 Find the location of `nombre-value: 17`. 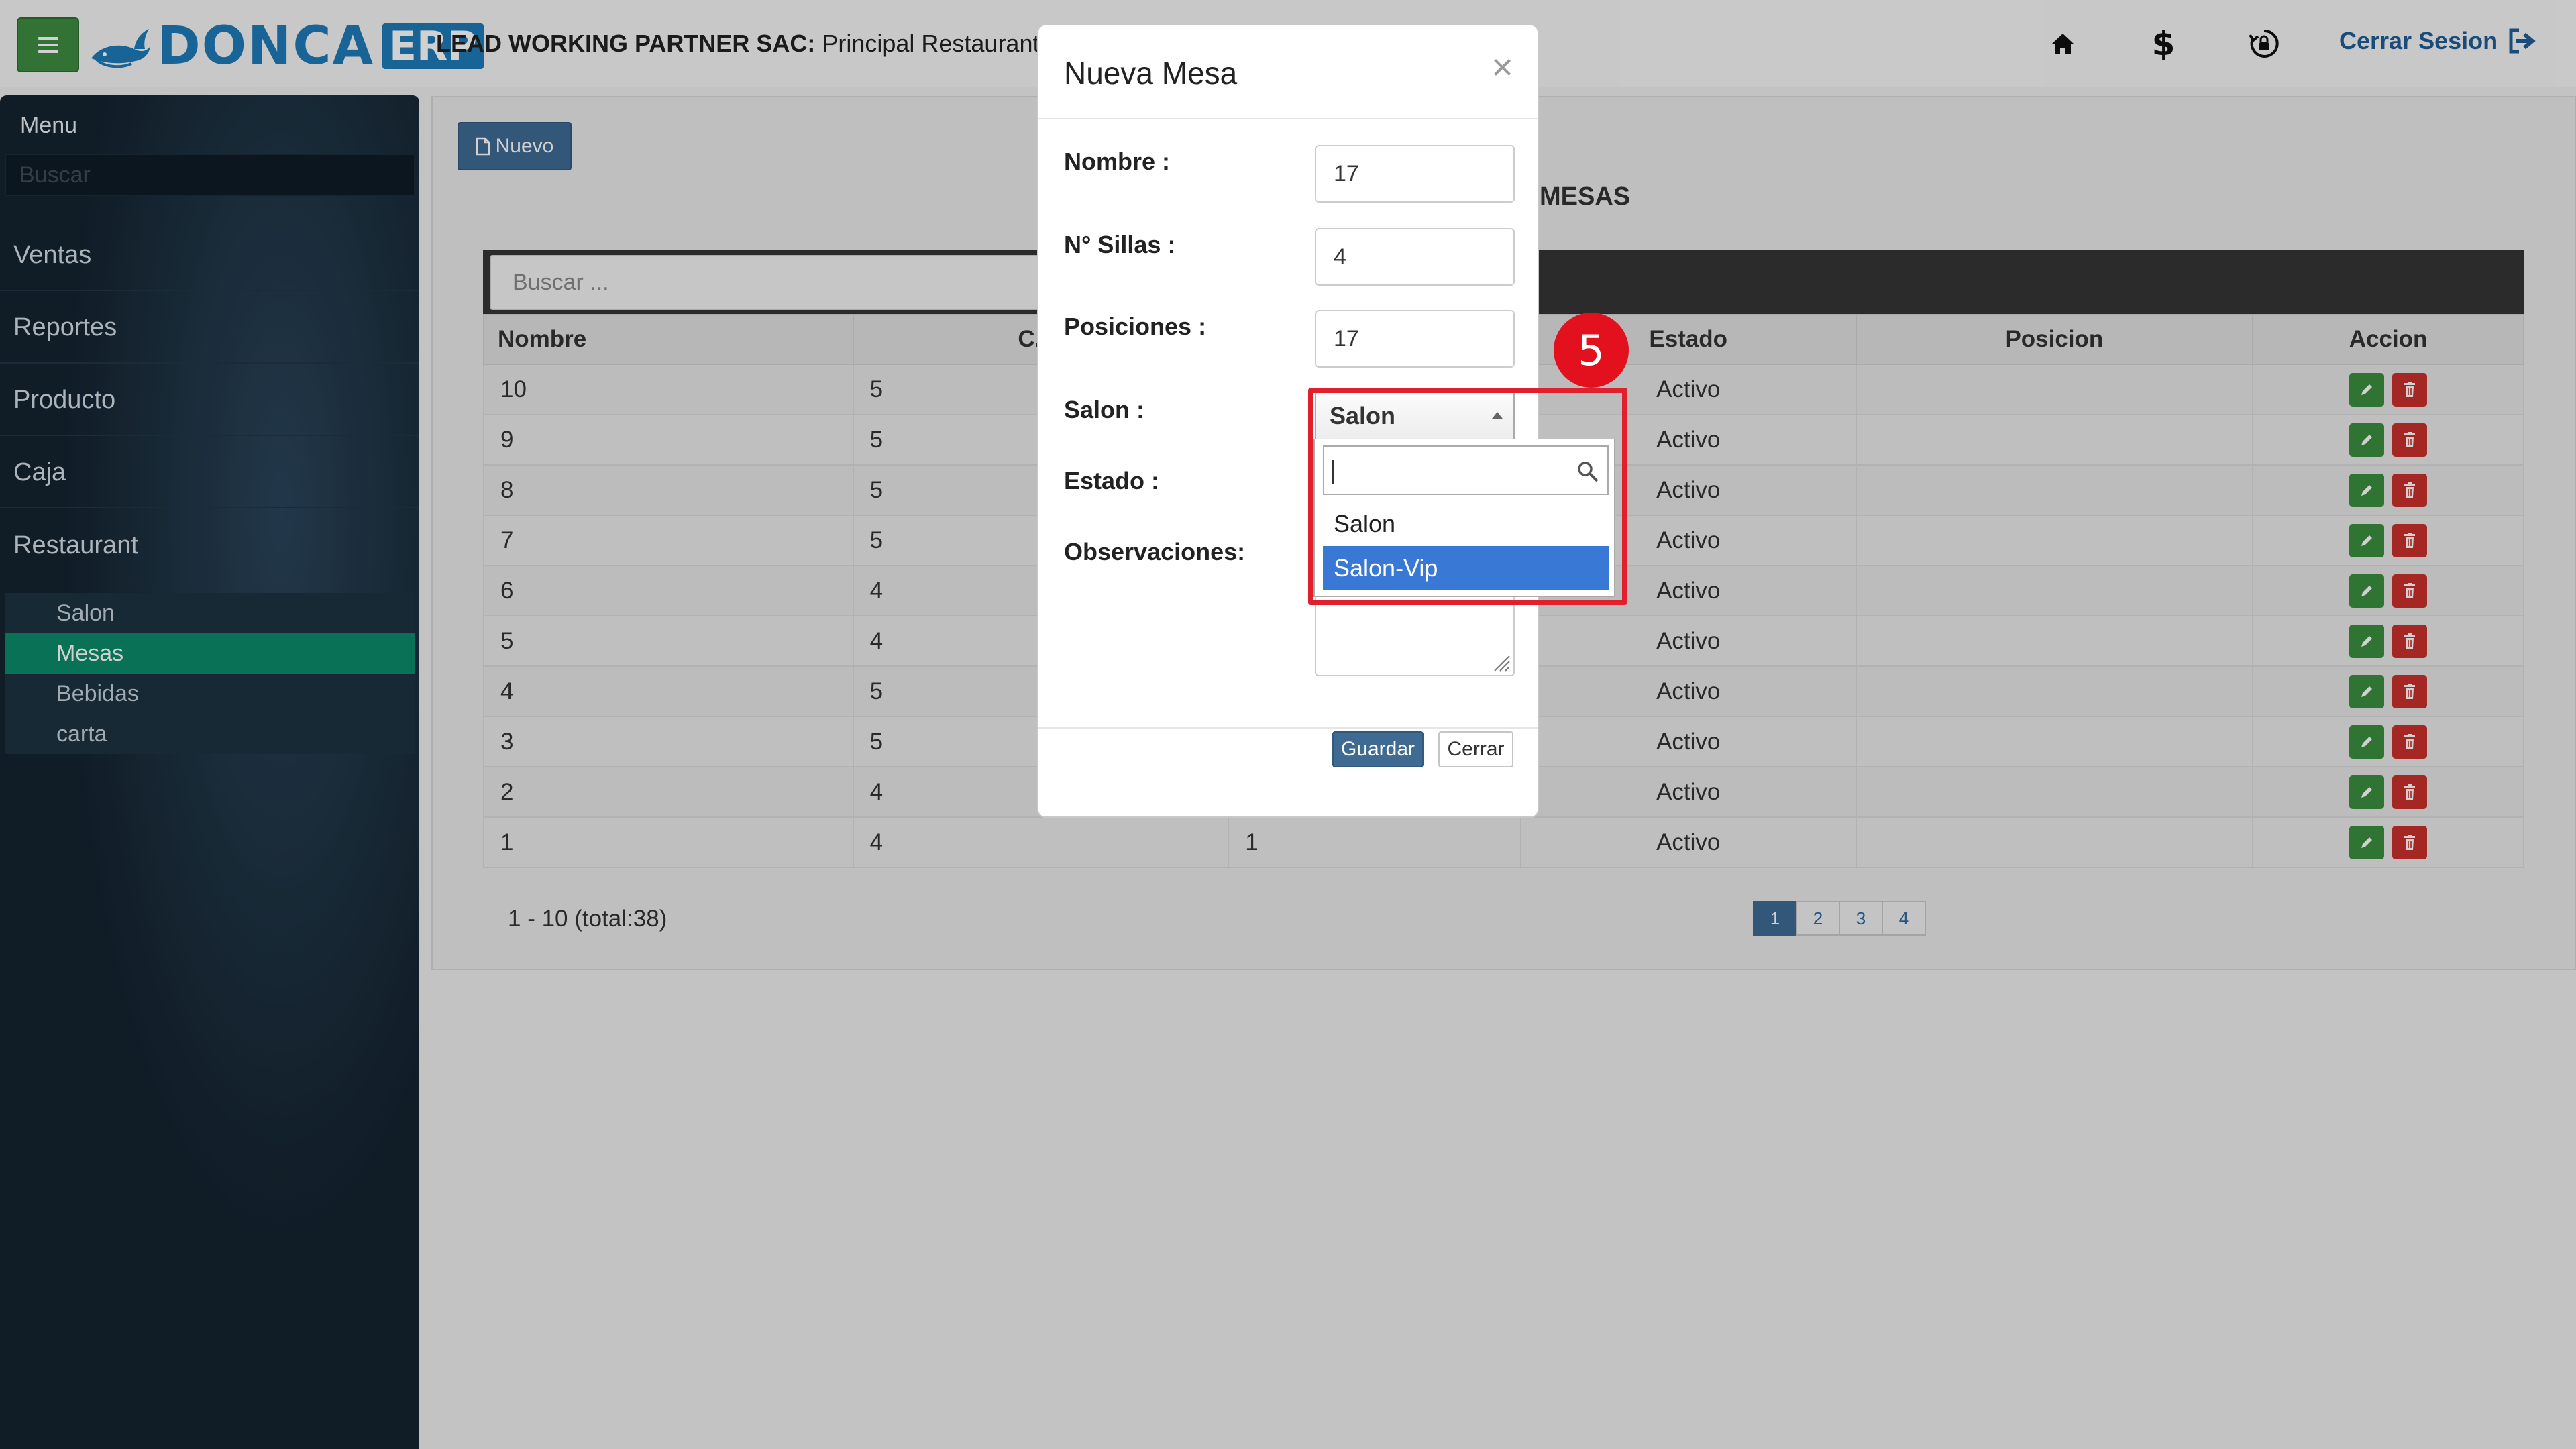

nombre-value: 17 is located at coordinates (1346, 173).